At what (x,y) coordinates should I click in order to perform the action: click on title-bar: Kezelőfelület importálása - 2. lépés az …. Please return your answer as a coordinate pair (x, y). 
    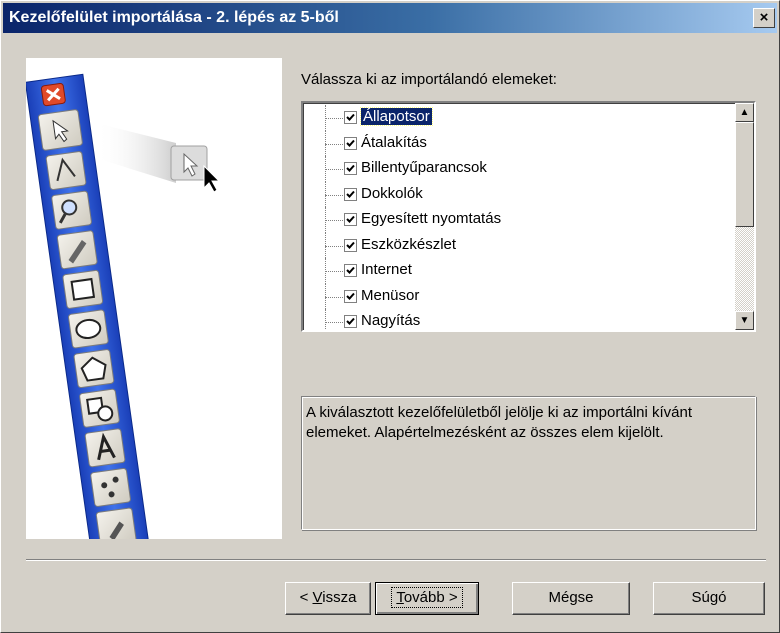
    Looking at the image, I should click on (390, 18).